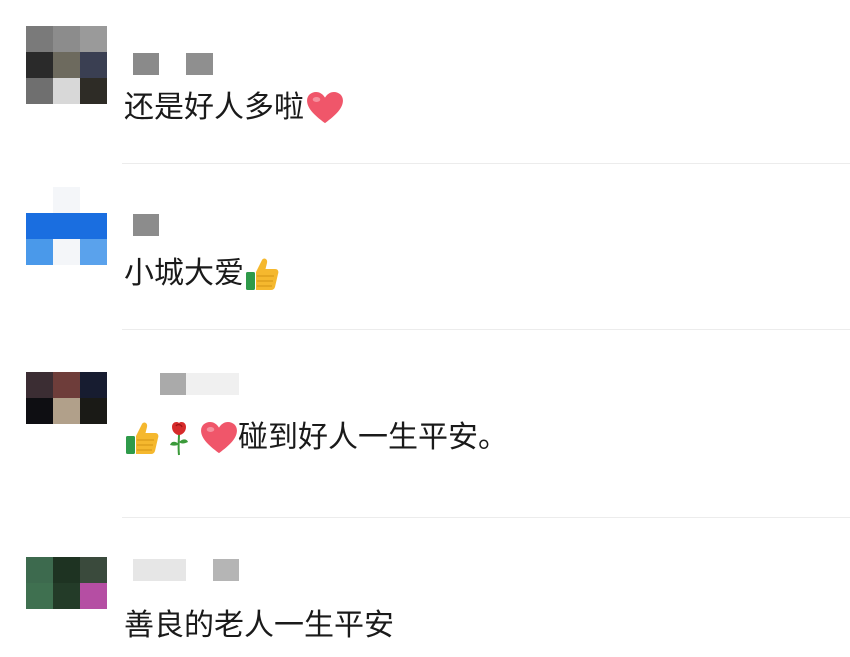 This screenshot has width=850, height=657. I want to click on comment-text: 还是好人多啦, so click(214, 107).